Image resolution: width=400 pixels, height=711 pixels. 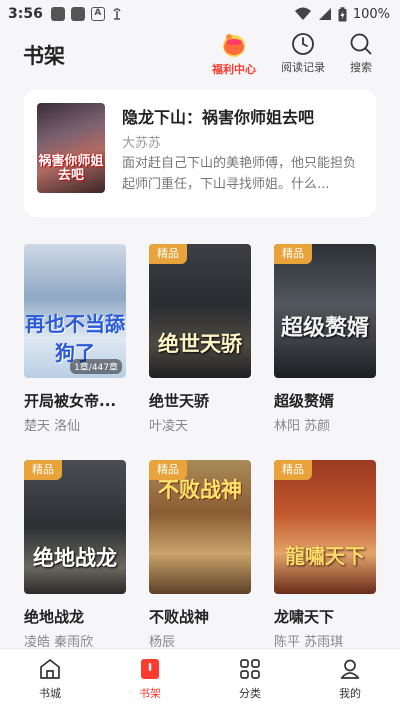 What do you see at coordinates (302, 13) in the screenshot?
I see `wifi-icon` at bounding box center [302, 13].